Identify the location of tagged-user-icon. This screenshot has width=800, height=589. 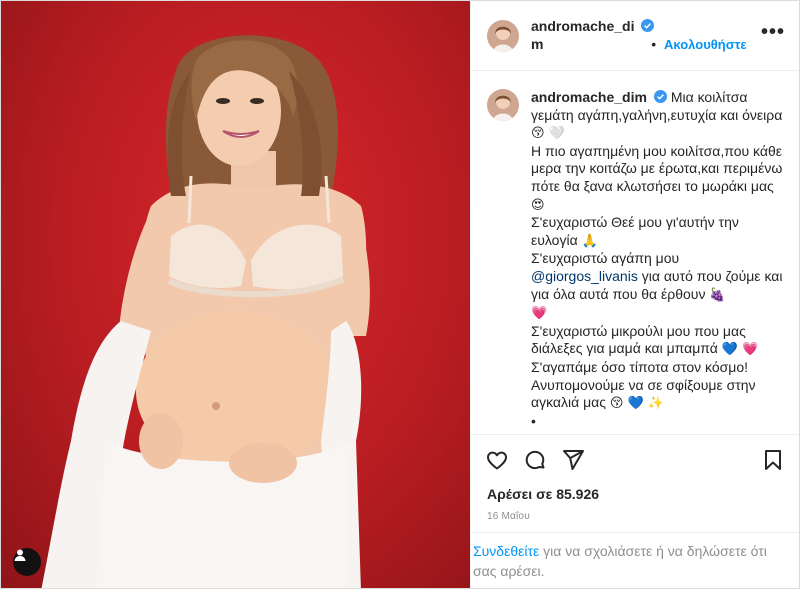
(27, 562).